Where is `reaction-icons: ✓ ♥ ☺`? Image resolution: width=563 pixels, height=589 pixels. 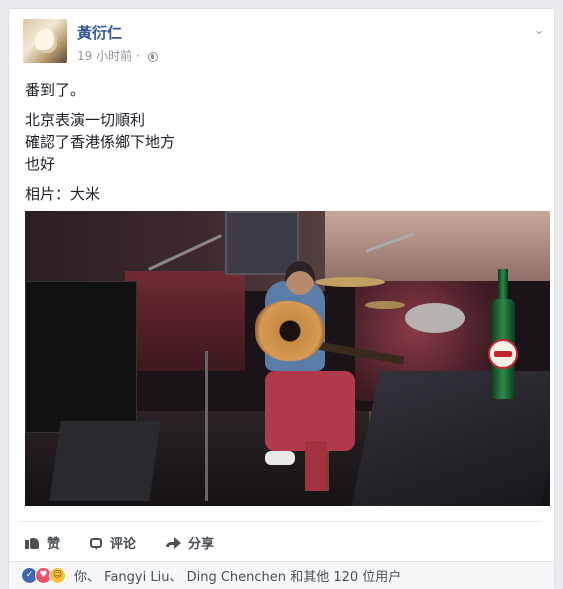
reaction-icons: ✓ ♥ ☺ is located at coordinates (43, 575).